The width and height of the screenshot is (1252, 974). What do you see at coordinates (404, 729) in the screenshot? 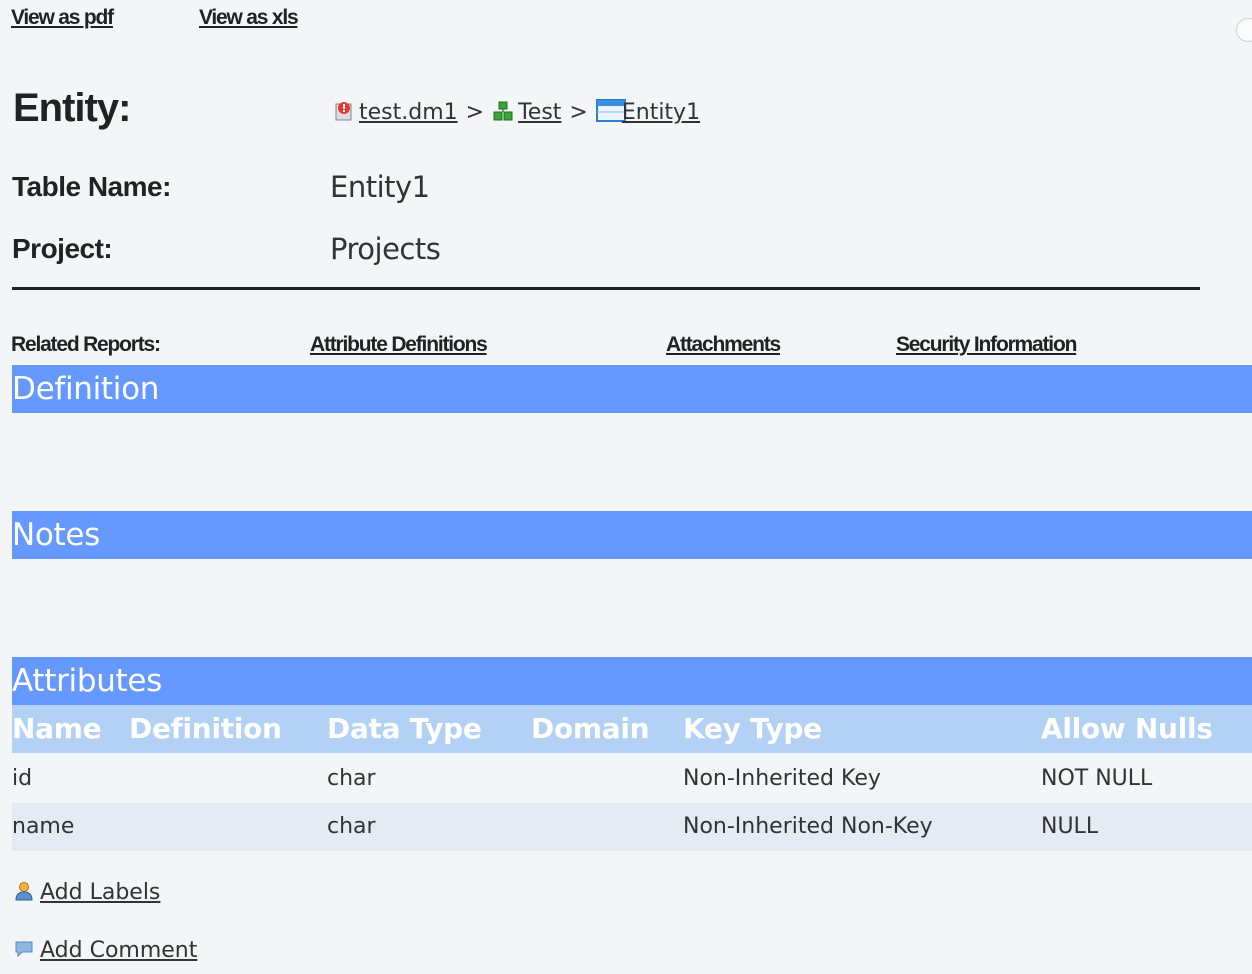
I see `column-header-data-type: Data Type` at bounding box center [404, 729].